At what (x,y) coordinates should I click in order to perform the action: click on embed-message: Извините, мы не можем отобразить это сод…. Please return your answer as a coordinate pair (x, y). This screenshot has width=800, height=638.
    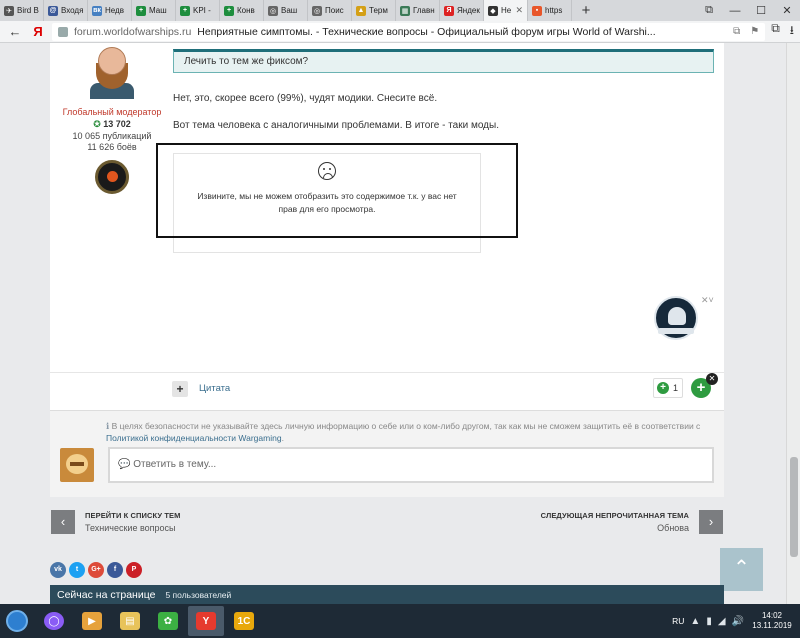
    Looking at the image, I should click on (327, 202).